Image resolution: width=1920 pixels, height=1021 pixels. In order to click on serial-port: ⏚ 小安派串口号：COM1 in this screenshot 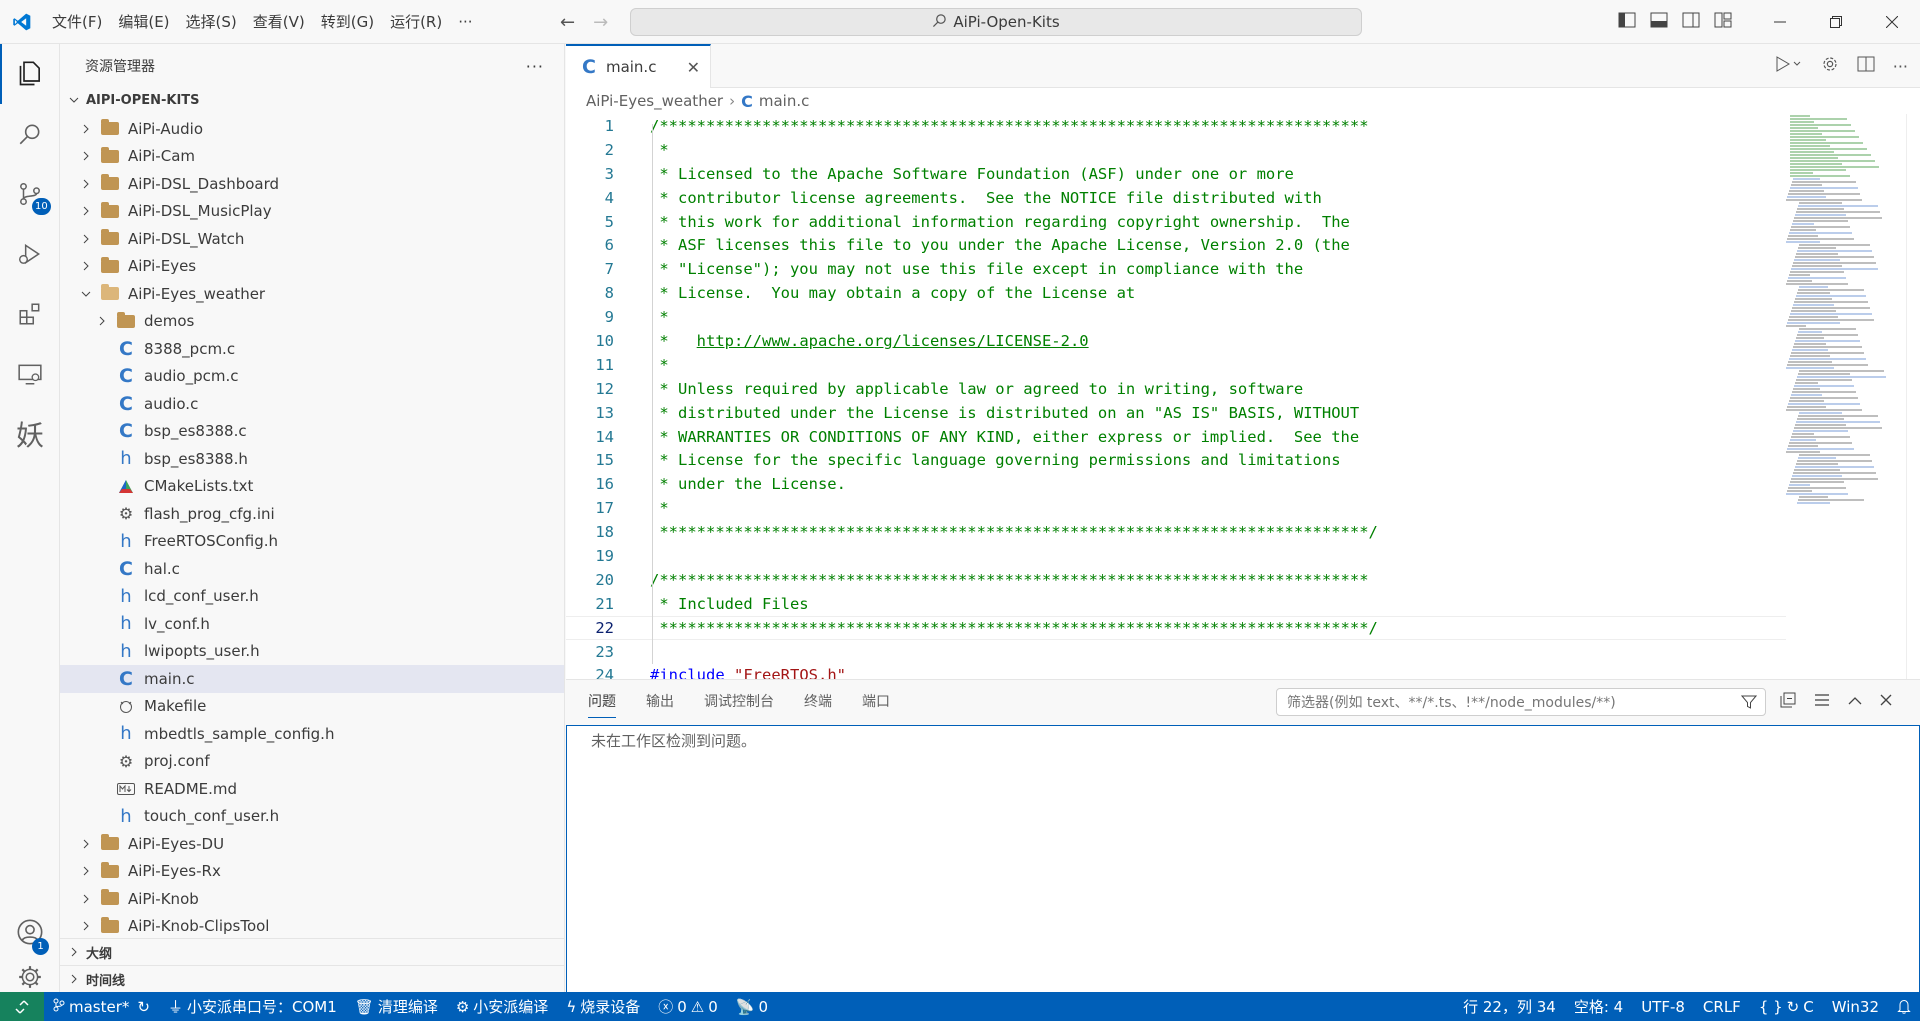, I will do `click(252, 1006)`.